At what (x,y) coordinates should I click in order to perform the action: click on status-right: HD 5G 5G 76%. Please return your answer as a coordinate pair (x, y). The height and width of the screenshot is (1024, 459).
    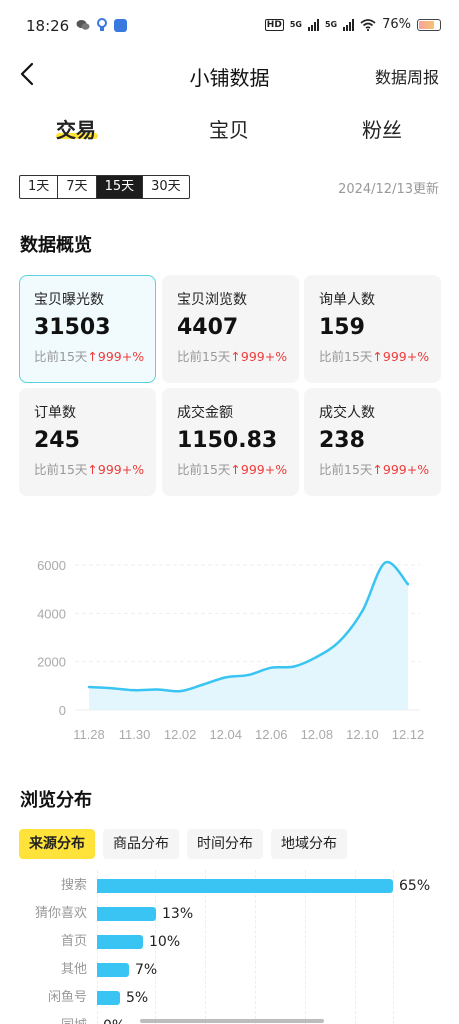
    Looking at the image, I should click on (352, 24).